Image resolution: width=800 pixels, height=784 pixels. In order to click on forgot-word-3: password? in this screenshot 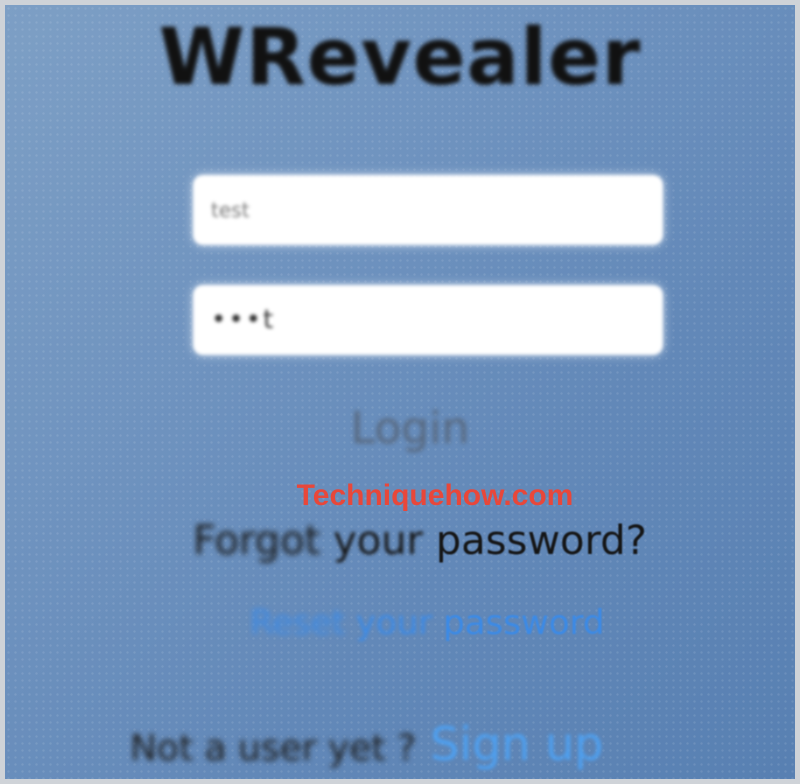, I will do `click(541, 541)`.